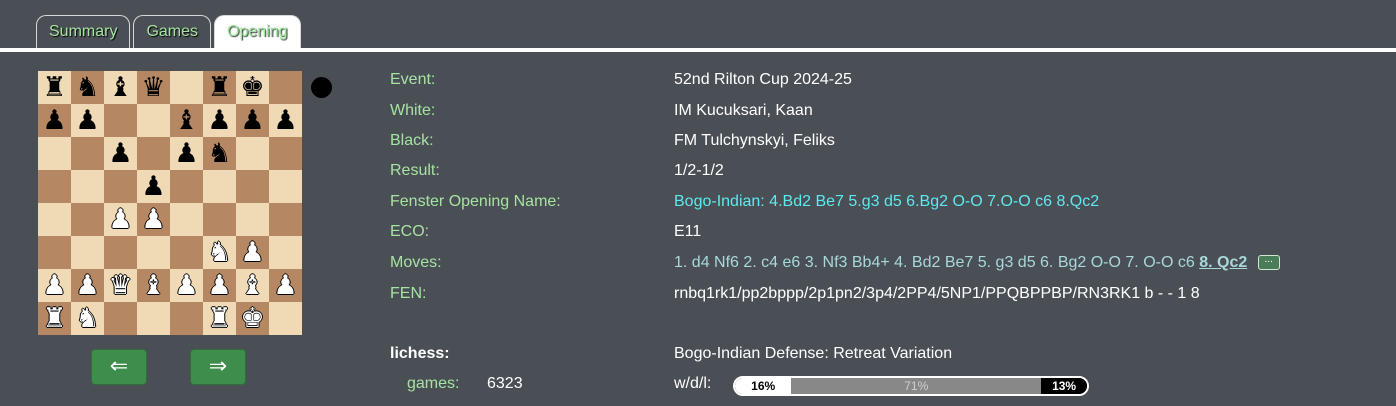 Image resolution: width=1396 pixels, height=406 pixels. I want to click on square-a3, so click(54, 252).